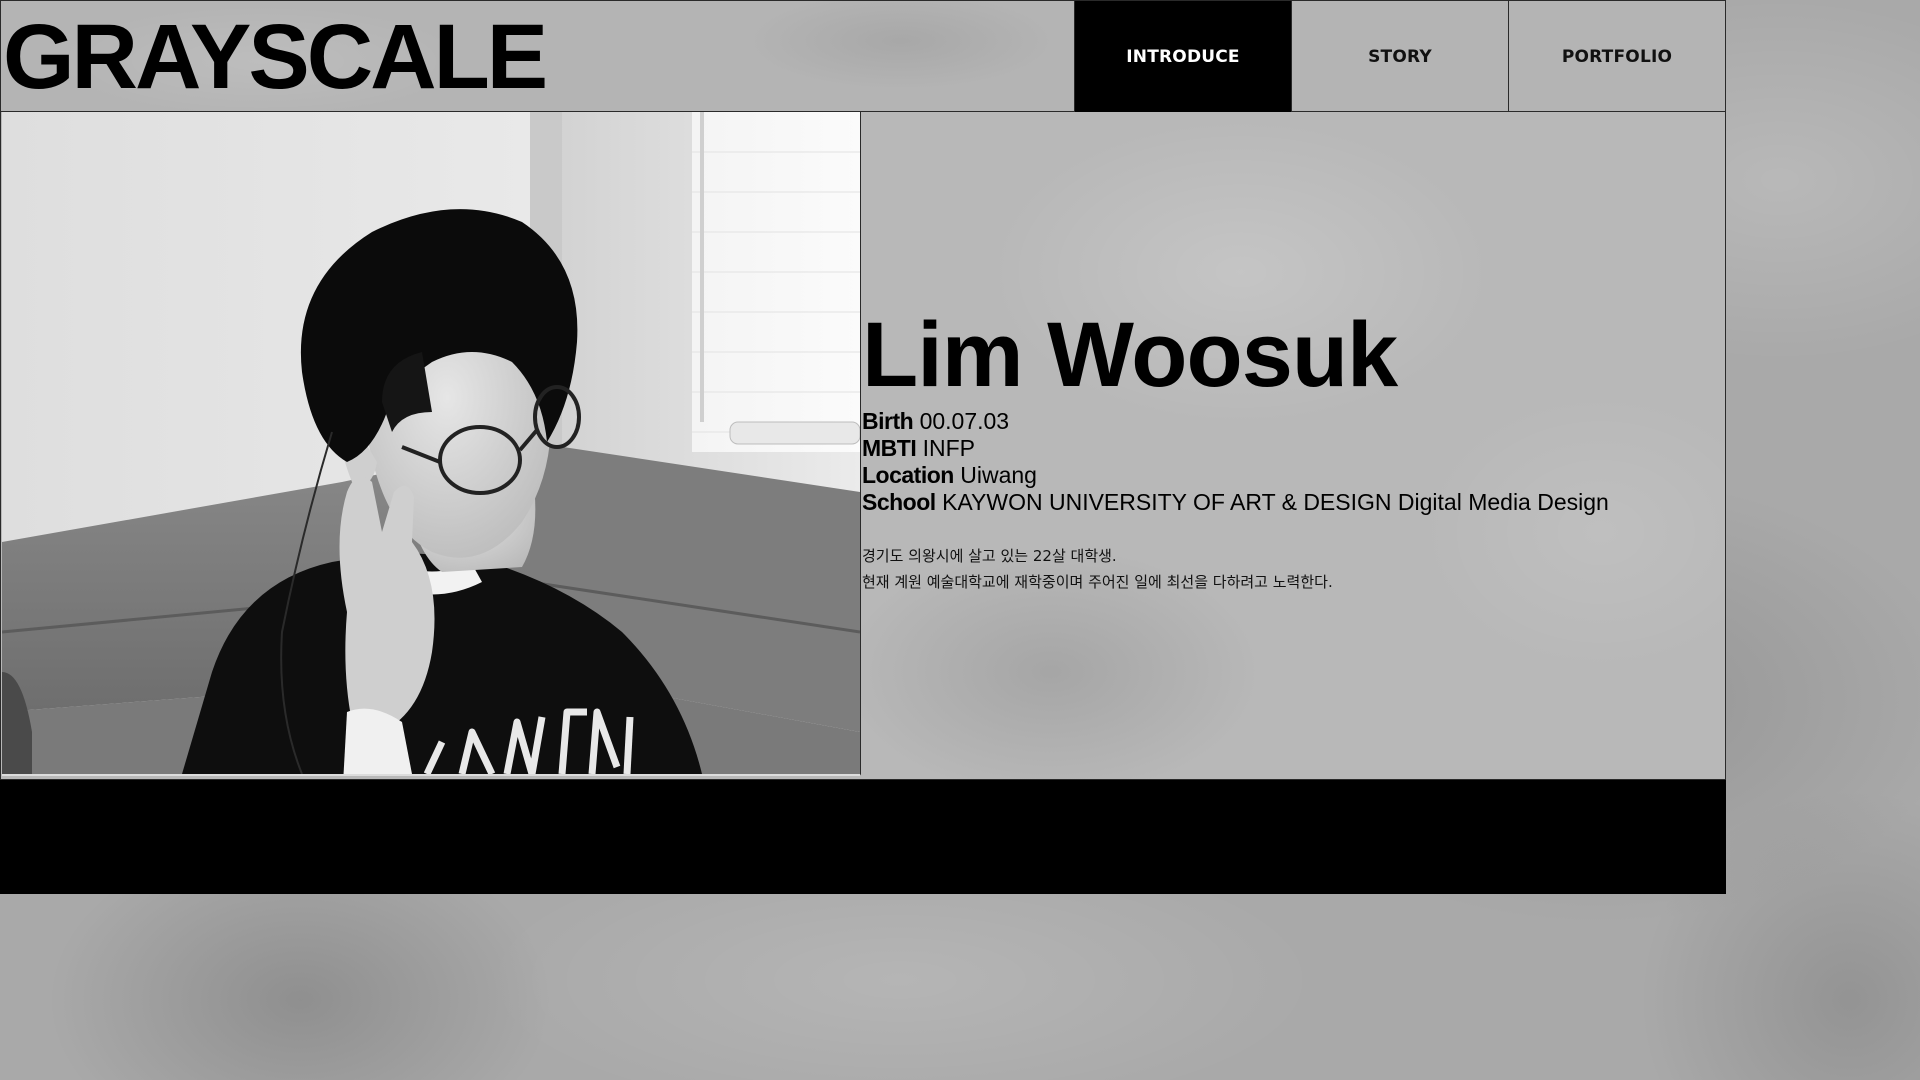 The width and height of the screenshot is (1920, 1080). What do you see at coordinates (1235, 475) in the screenshot?
I see `fact-location: Location Uiwang` at bounding box center [1235, 475].